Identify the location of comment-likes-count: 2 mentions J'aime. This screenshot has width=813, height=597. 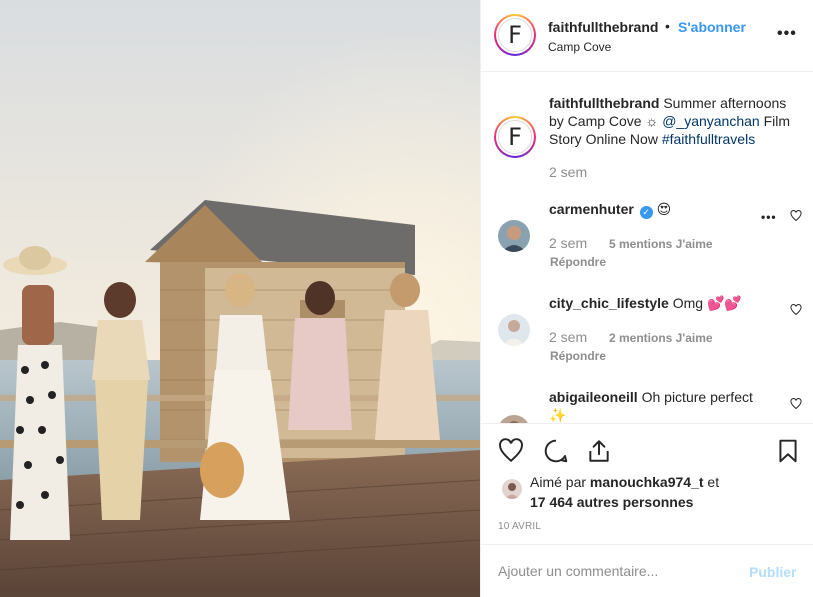
(661, 338).